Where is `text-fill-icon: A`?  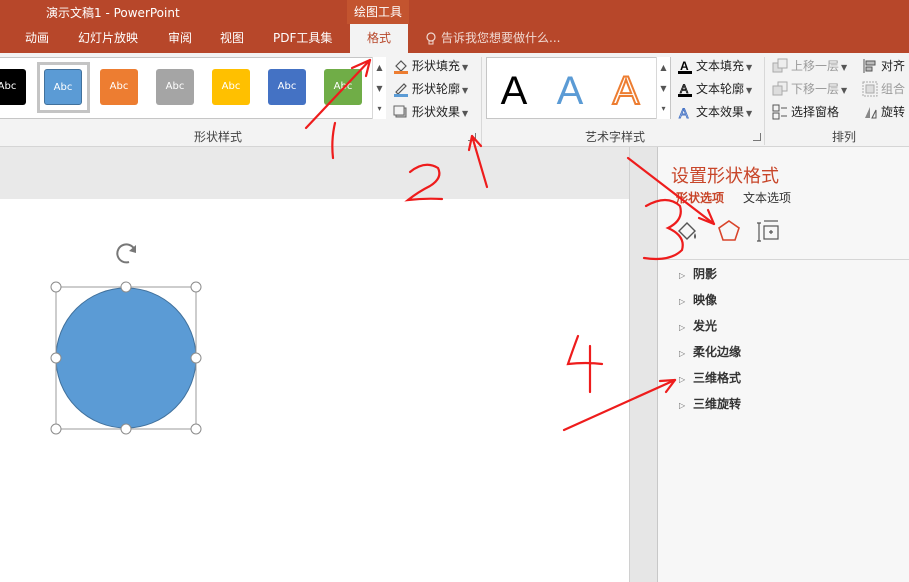 text-fill-icon: A is located at coordinates (685, 66).